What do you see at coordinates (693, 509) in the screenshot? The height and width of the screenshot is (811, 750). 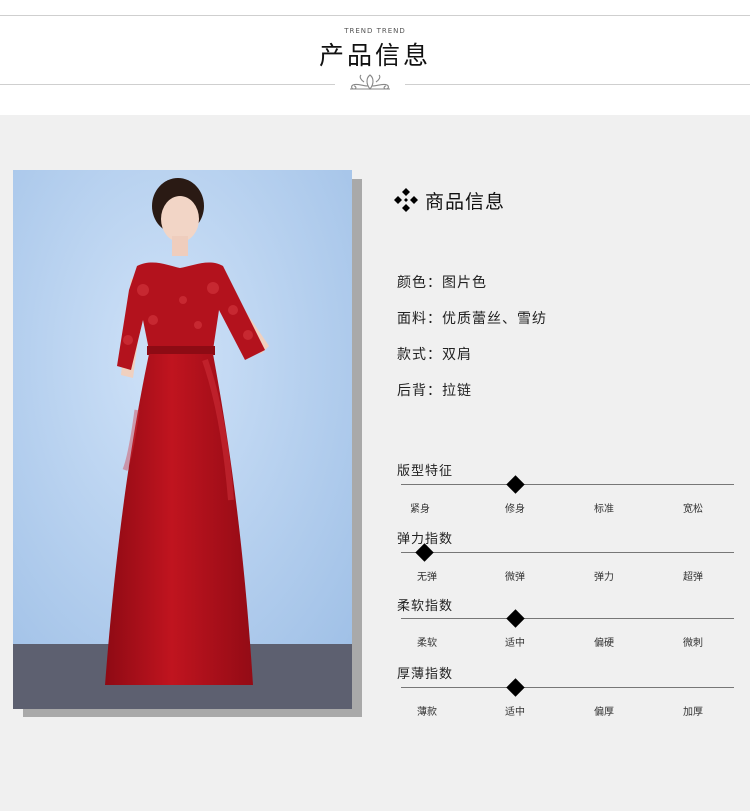 I see `meter-label: 宽松` at bounding box center [693, 509].